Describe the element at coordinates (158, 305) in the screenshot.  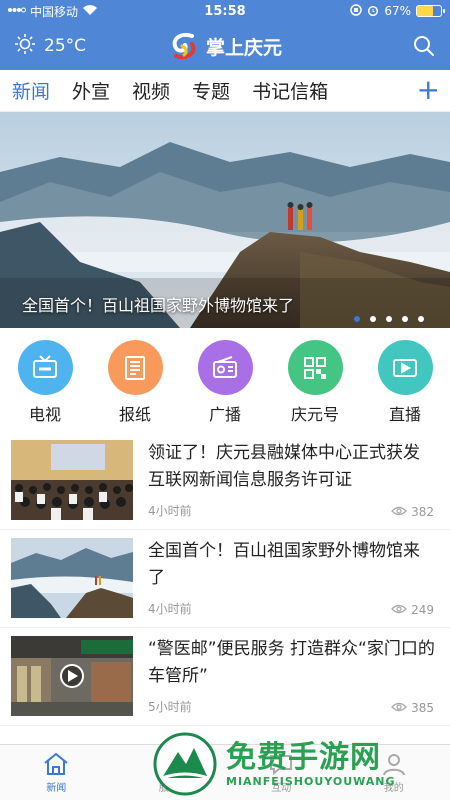
I see `banner-caption: 全国首个！百山祖国家野外博物馆来了` at that location.